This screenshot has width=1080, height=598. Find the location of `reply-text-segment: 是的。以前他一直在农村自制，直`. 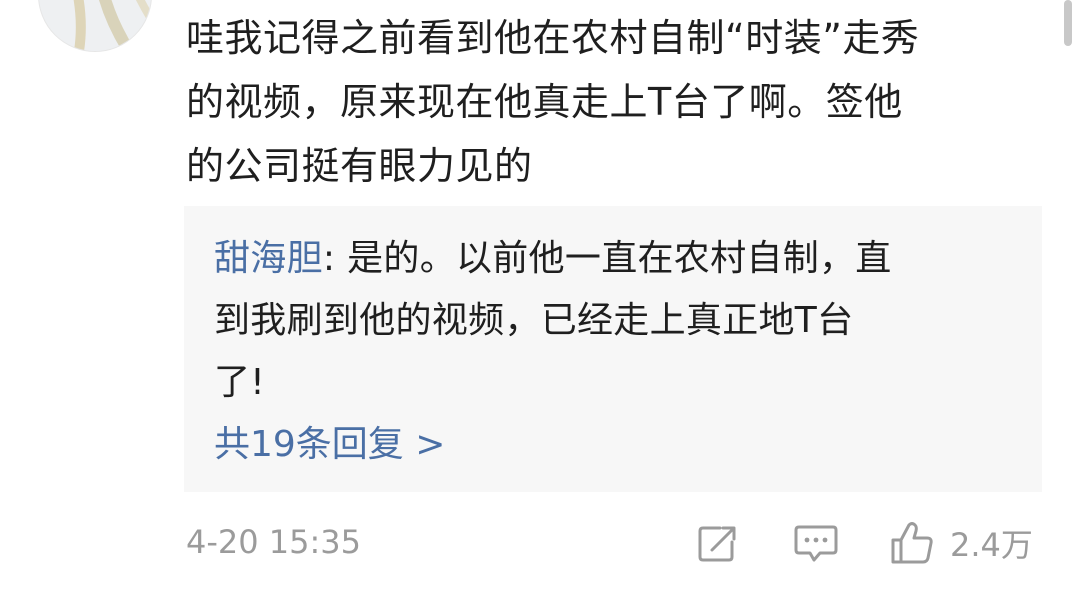

reply-text-segment: 是的。以前他一直在农村自制，直 is located at coordinates (619, 258).